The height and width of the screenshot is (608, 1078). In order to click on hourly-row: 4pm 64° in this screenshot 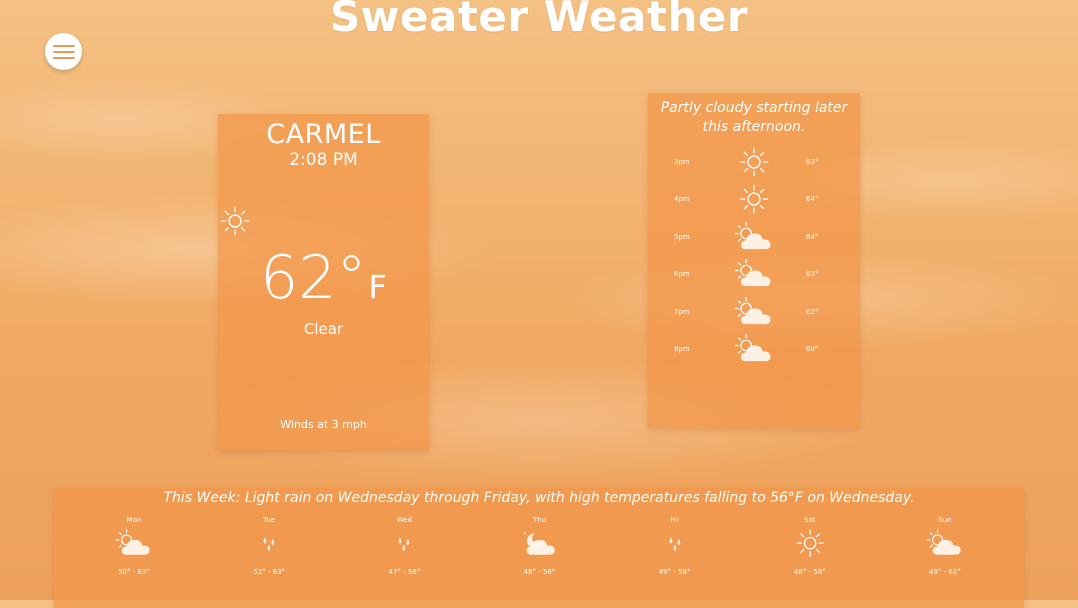, I will do `click(754, 200)`.